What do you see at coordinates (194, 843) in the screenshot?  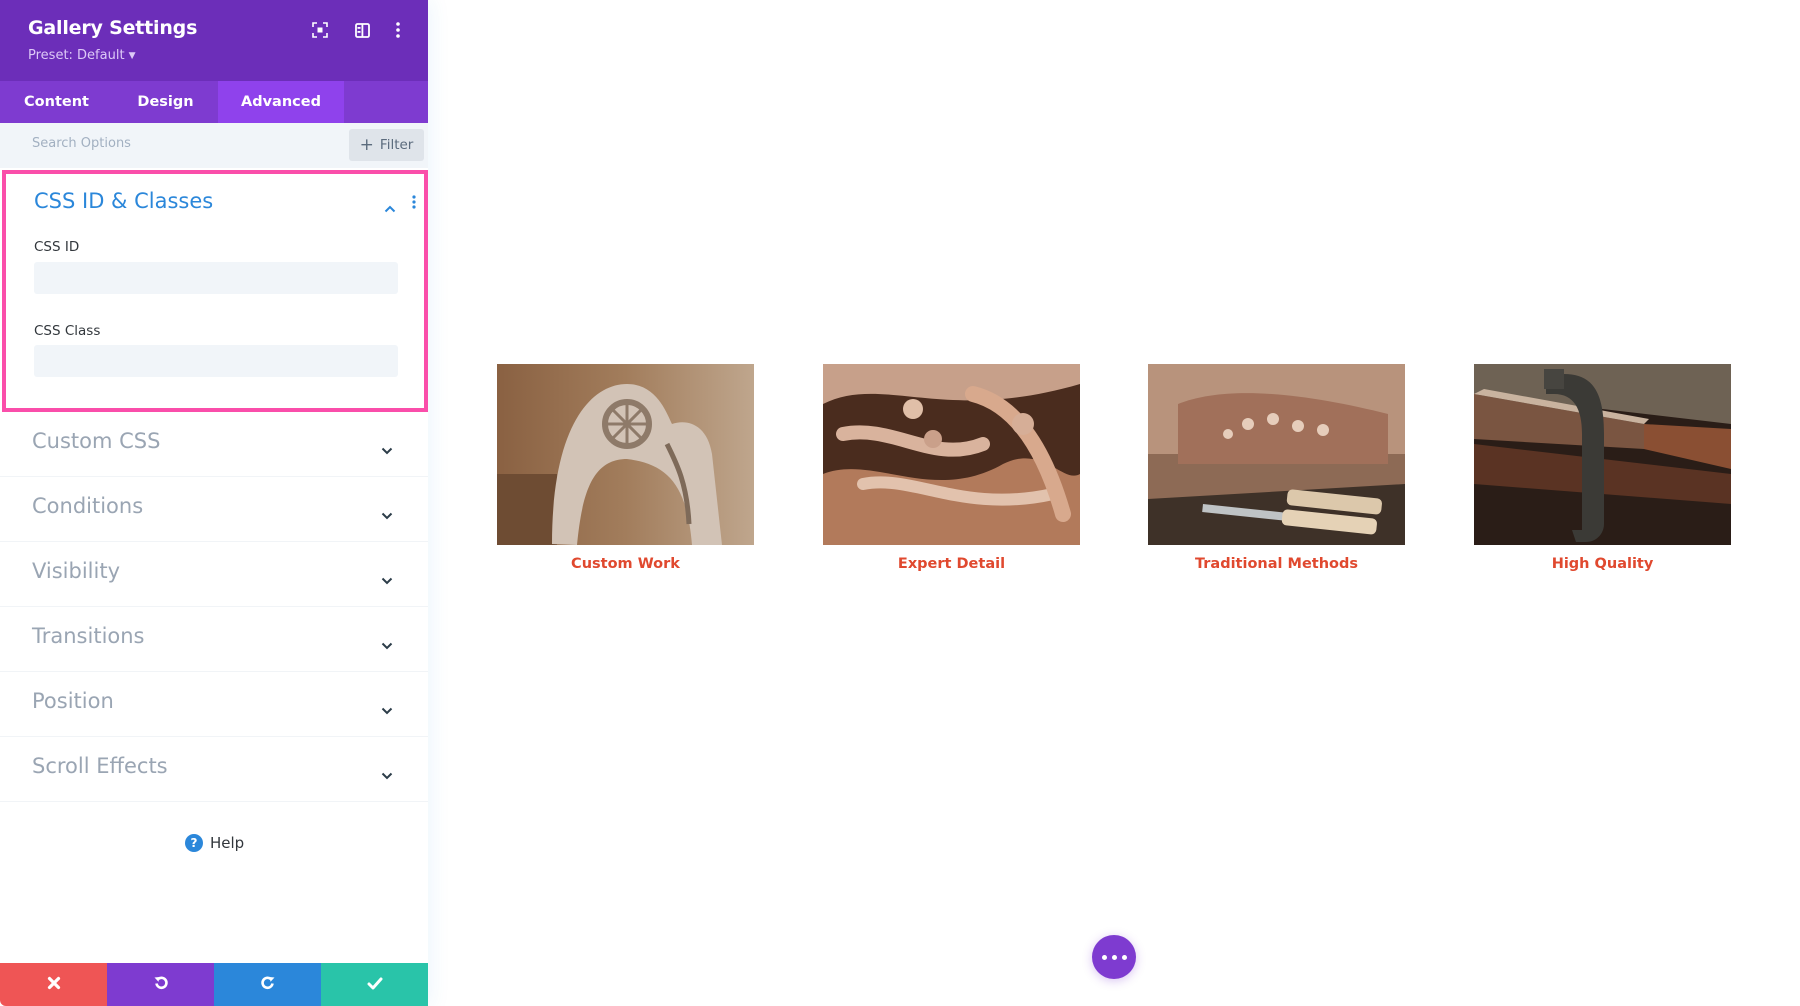 I see `help-question-icon: ?` at bounding box center [194, 843].